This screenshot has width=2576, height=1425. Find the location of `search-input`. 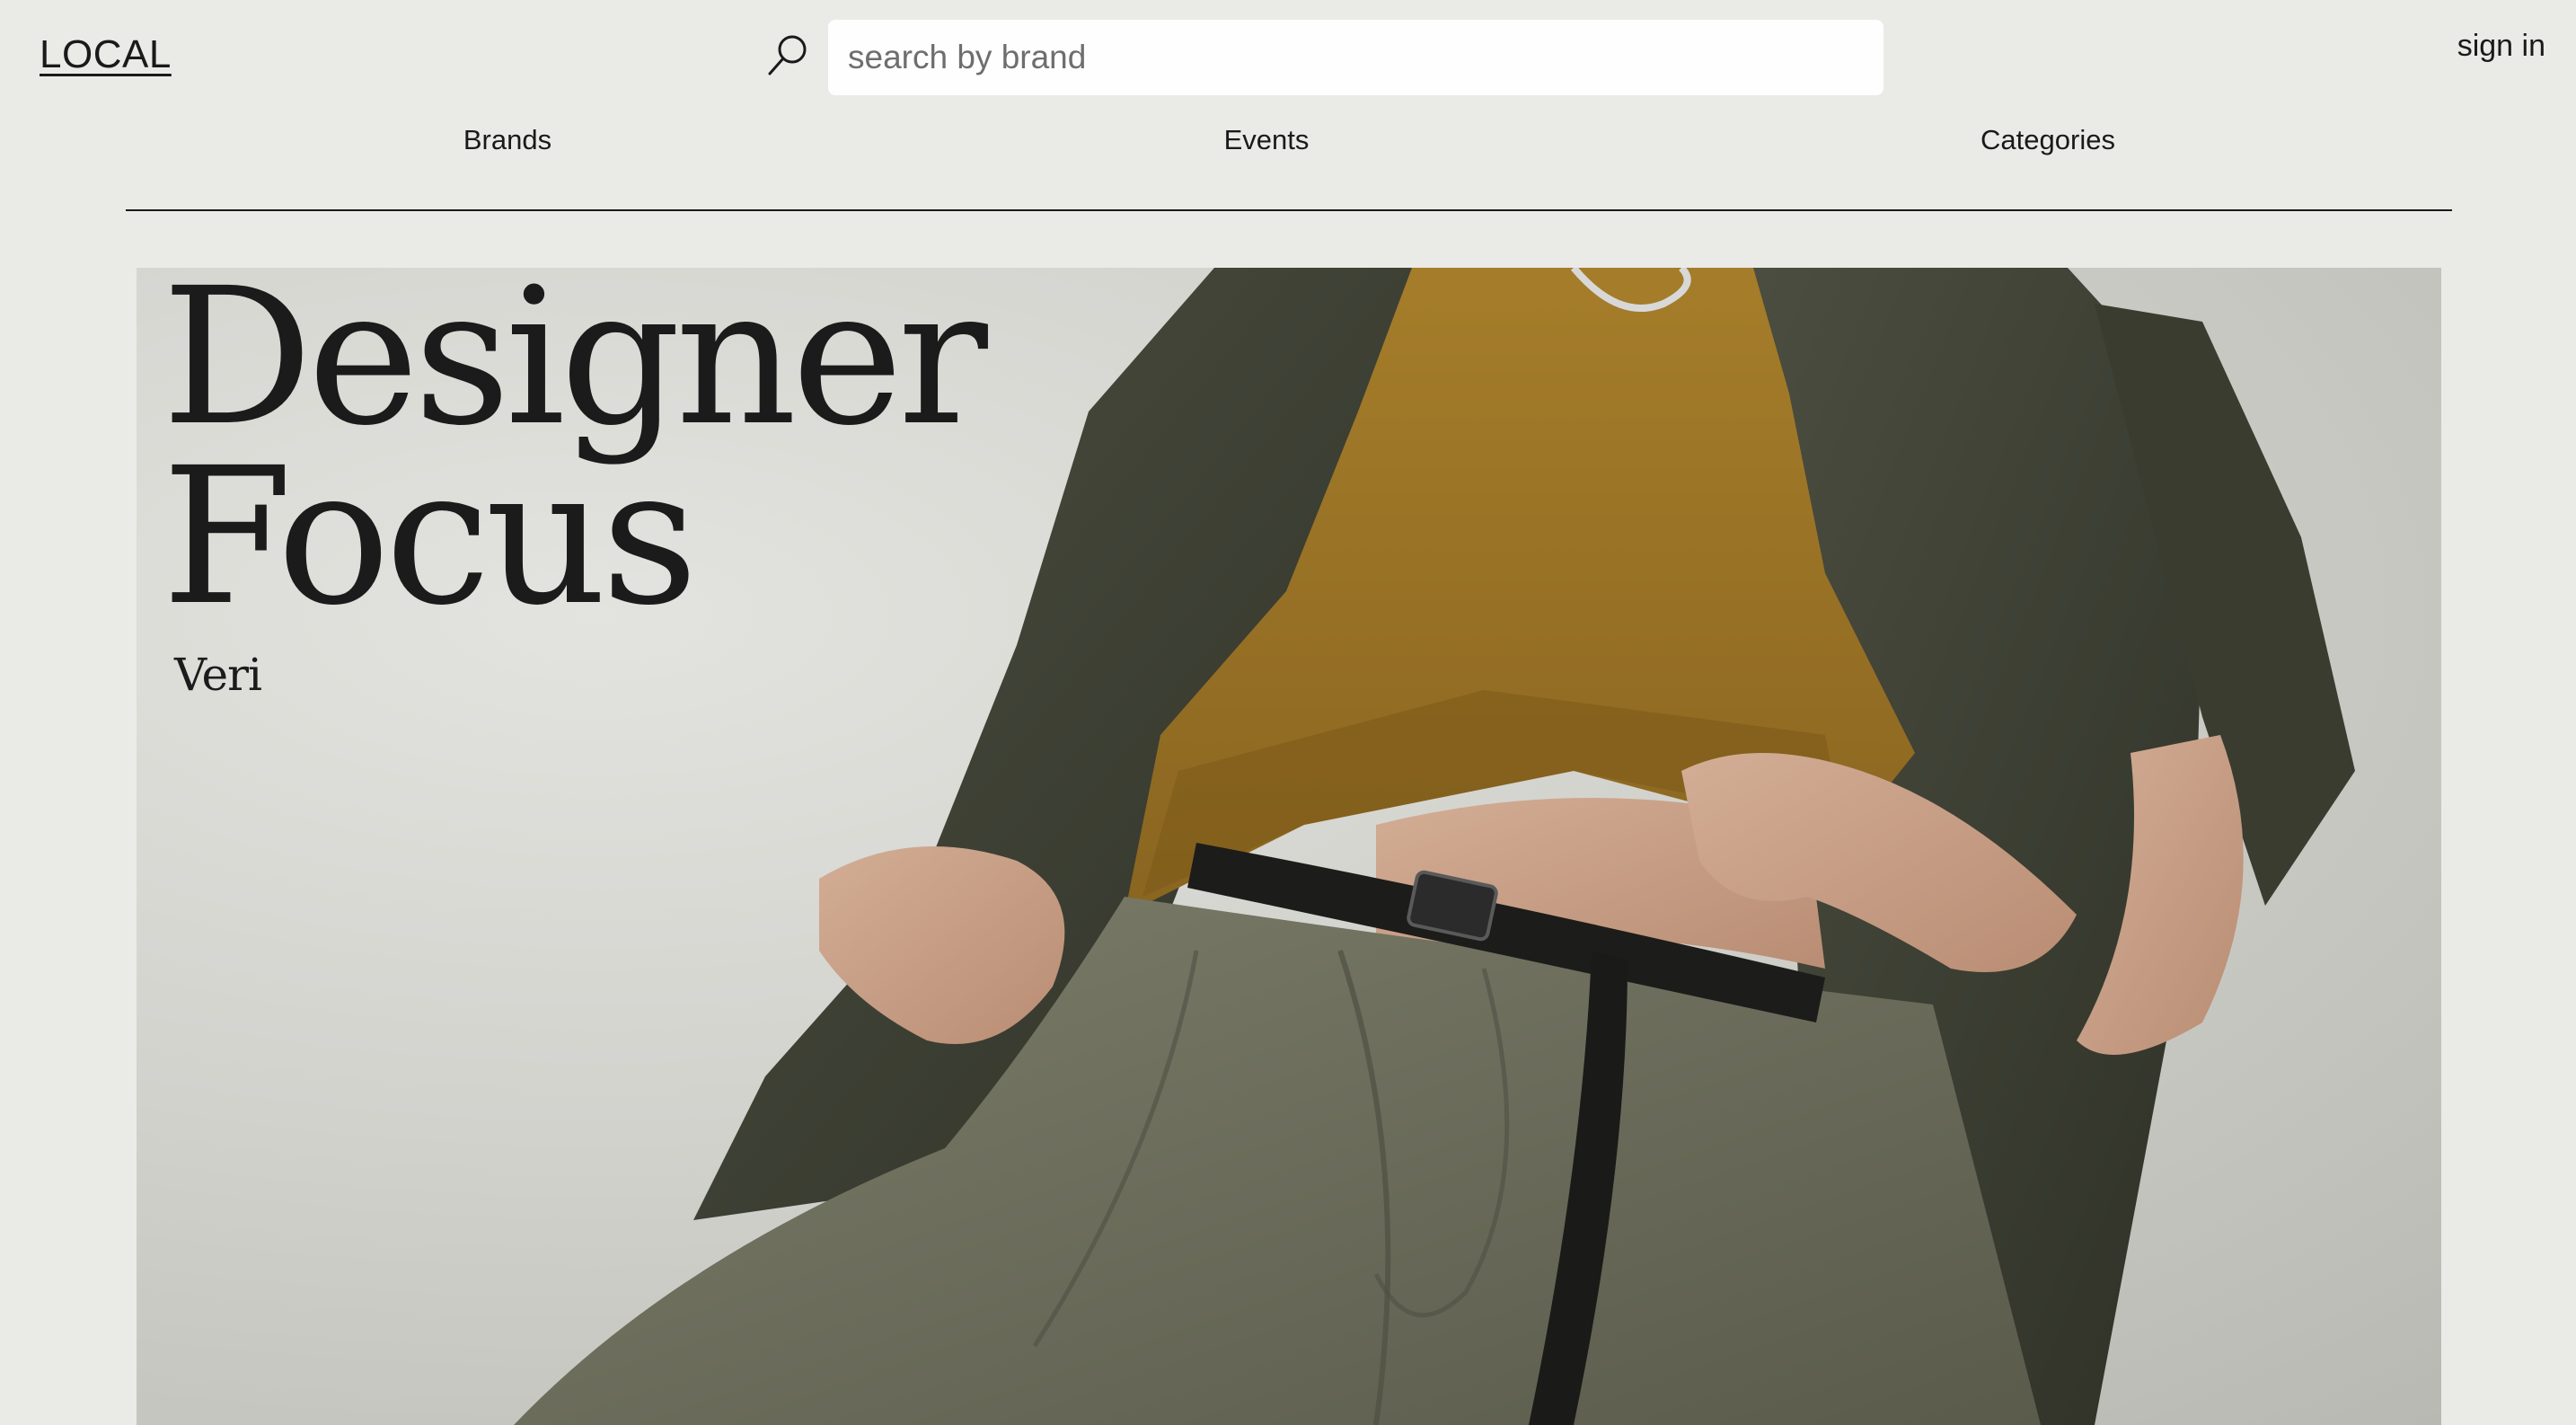

search-input is located at coordinates (1355, 58).